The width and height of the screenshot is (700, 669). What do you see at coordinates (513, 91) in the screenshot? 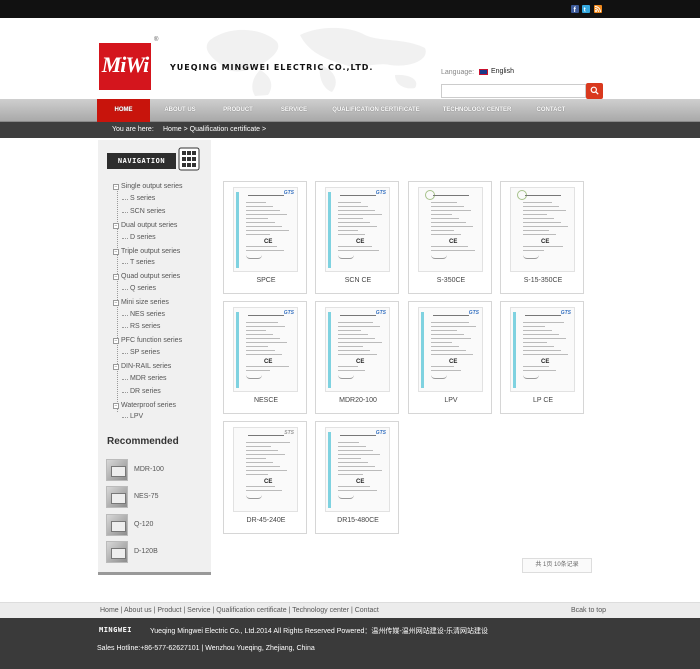
I see `search-input` at bounding box center [513, 91].